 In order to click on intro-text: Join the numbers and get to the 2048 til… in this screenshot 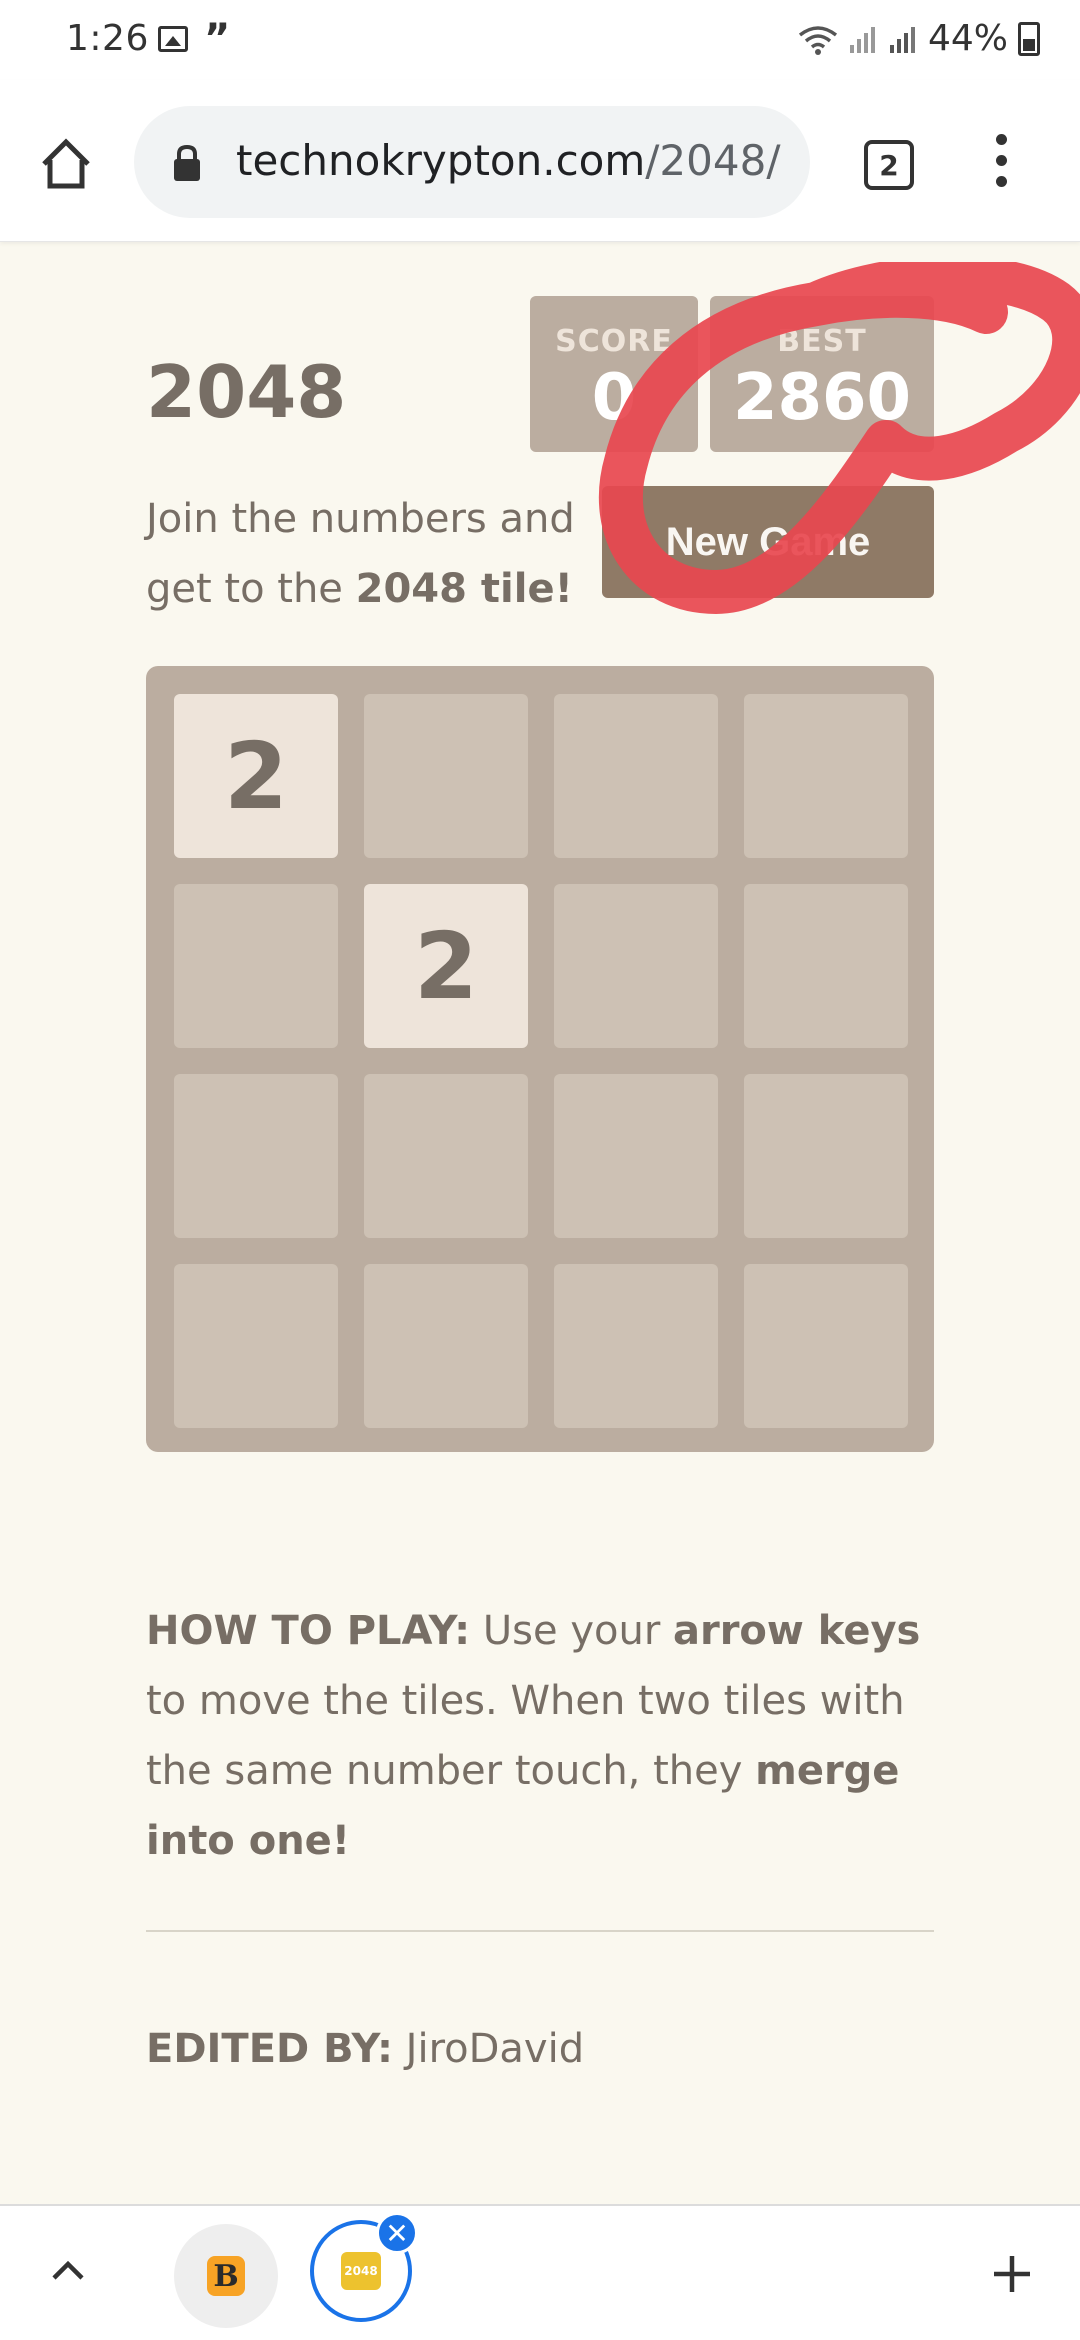, I will do `click(366, 554)`.